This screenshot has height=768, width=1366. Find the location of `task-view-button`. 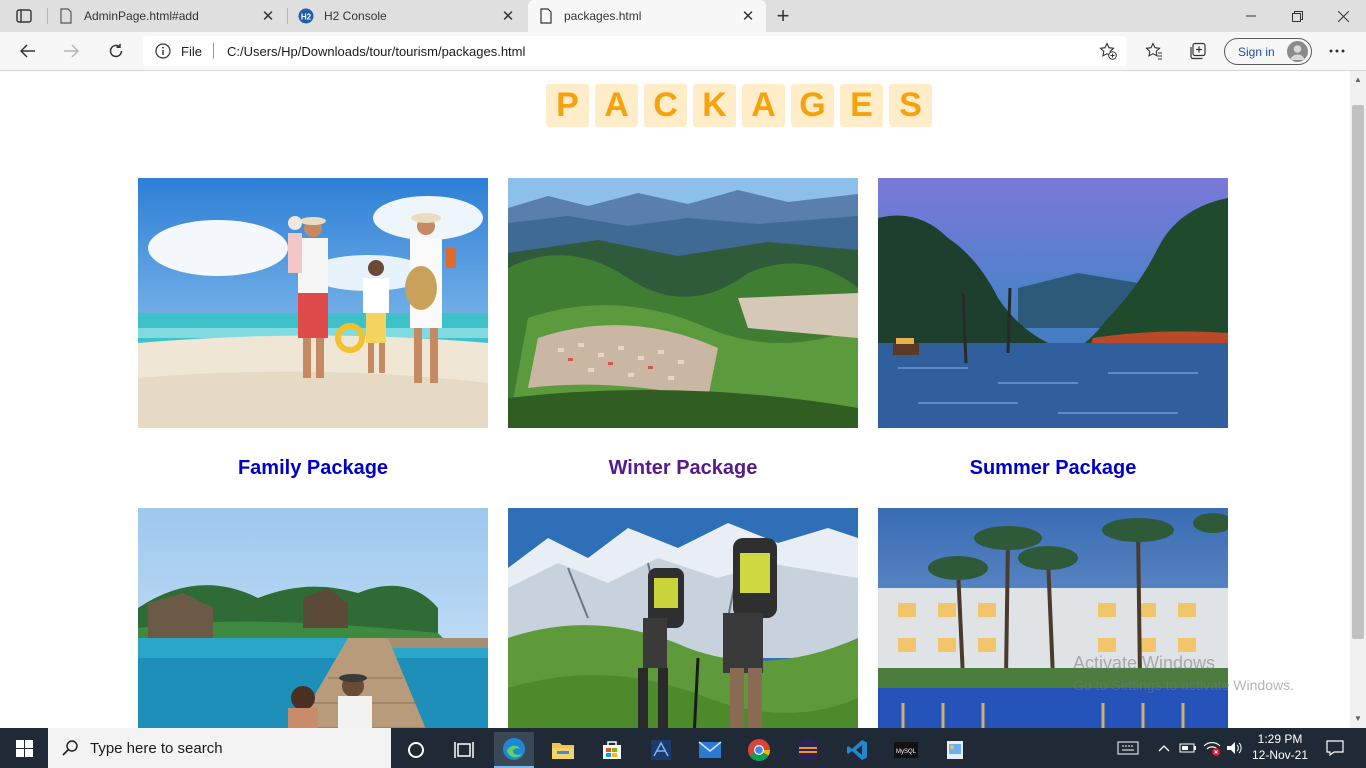

task-view-button is located at coordinates (464, 750).